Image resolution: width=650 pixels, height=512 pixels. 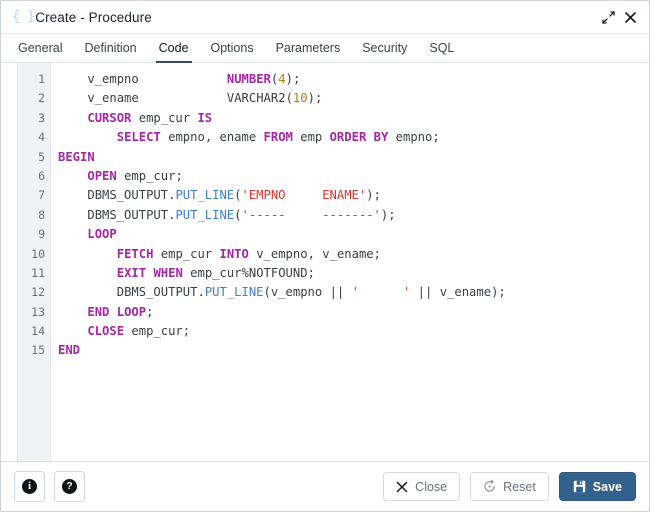 What do you see at coordinates (93, 17) in the screenshot?
I see `dialog-title: Create - Procedure` at bounding box center [93, 17].